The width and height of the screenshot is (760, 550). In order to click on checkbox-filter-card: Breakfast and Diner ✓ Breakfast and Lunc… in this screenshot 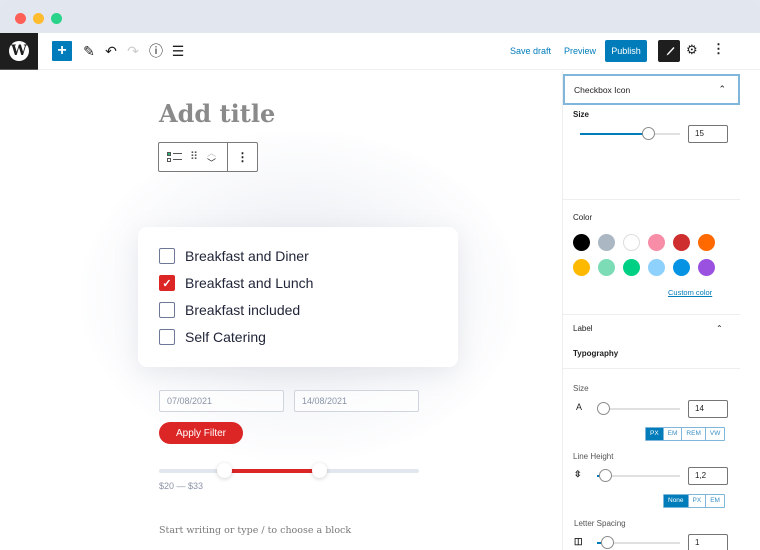, I will do `click(298, 297)`.